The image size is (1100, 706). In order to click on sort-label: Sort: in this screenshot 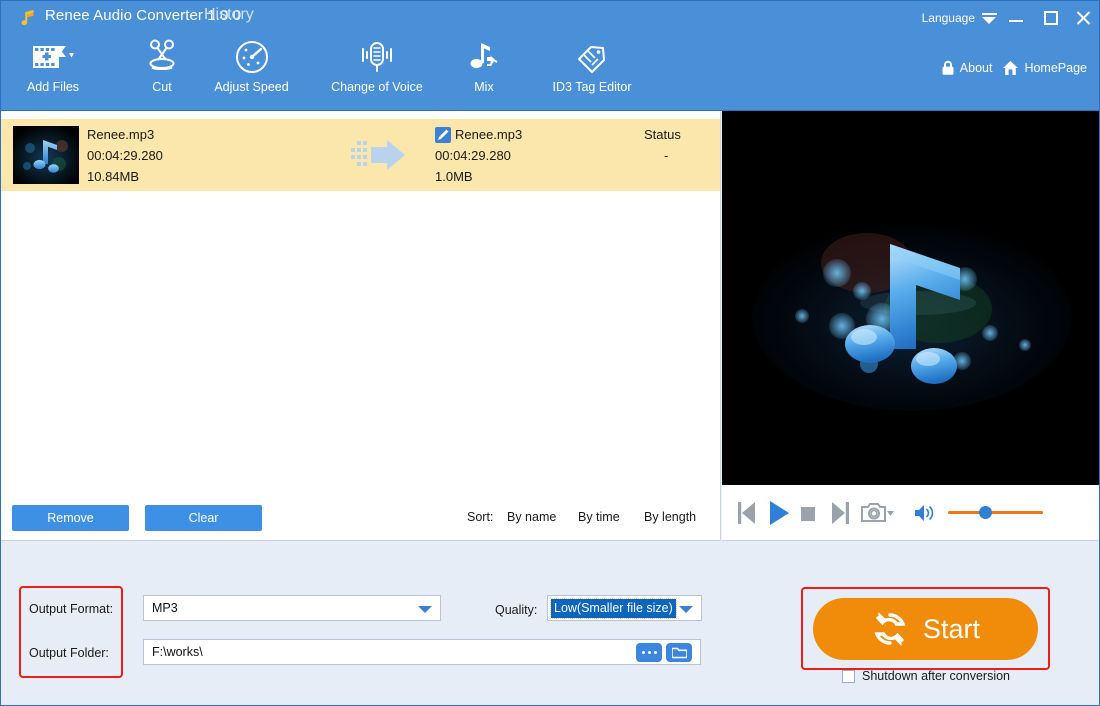, I will do `click(480, 517)`.